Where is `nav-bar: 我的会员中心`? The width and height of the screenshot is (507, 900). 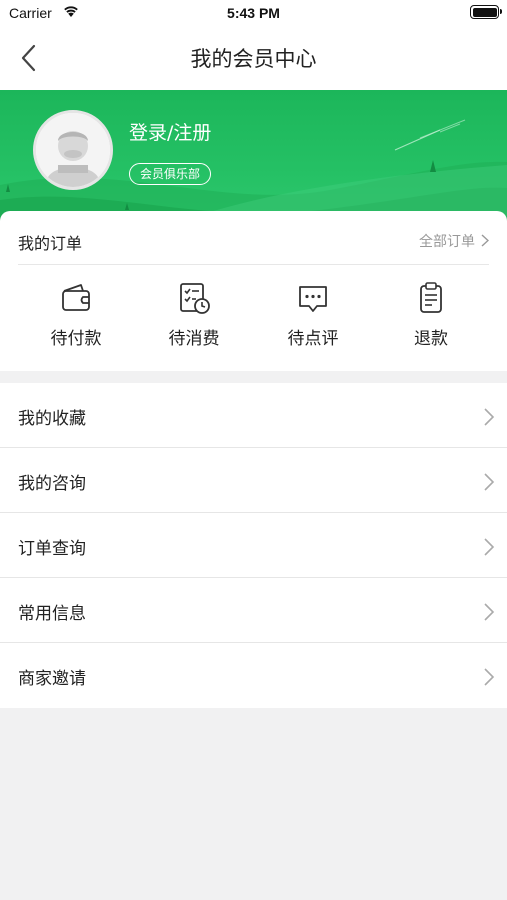 nav-bar: 我的会员中心 is located at coordinates (253, 58).